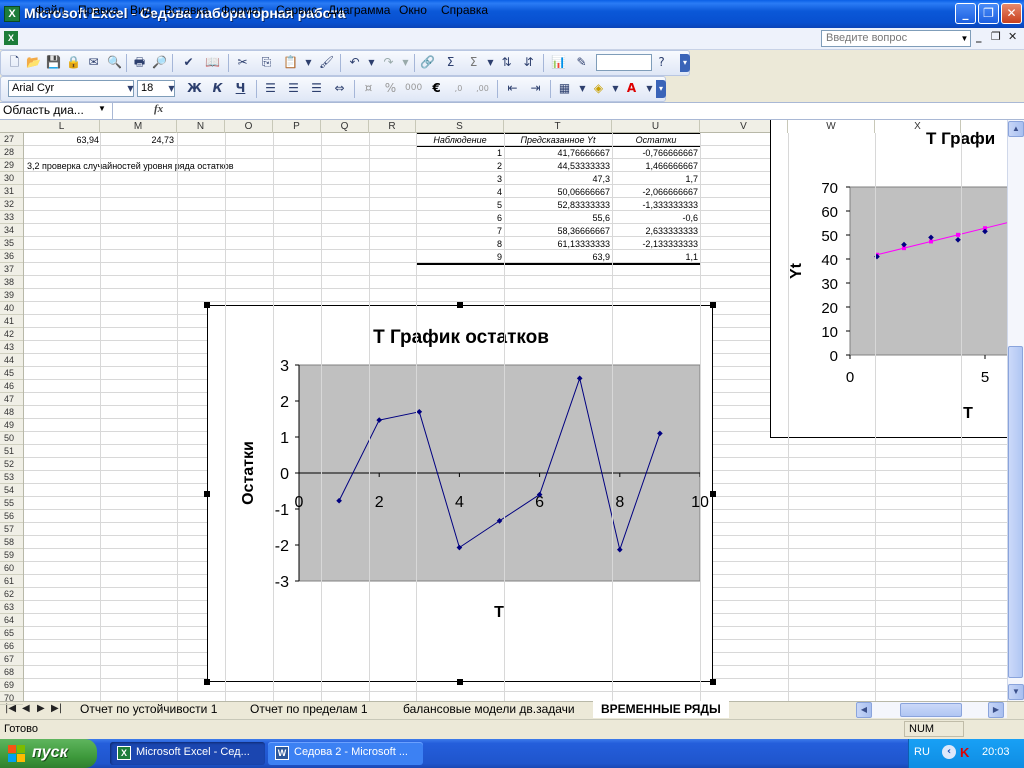 Image resolution: width=1024 pixels, height=768 pixels. I want to click on row-header-39: 39, so click(11, 295).